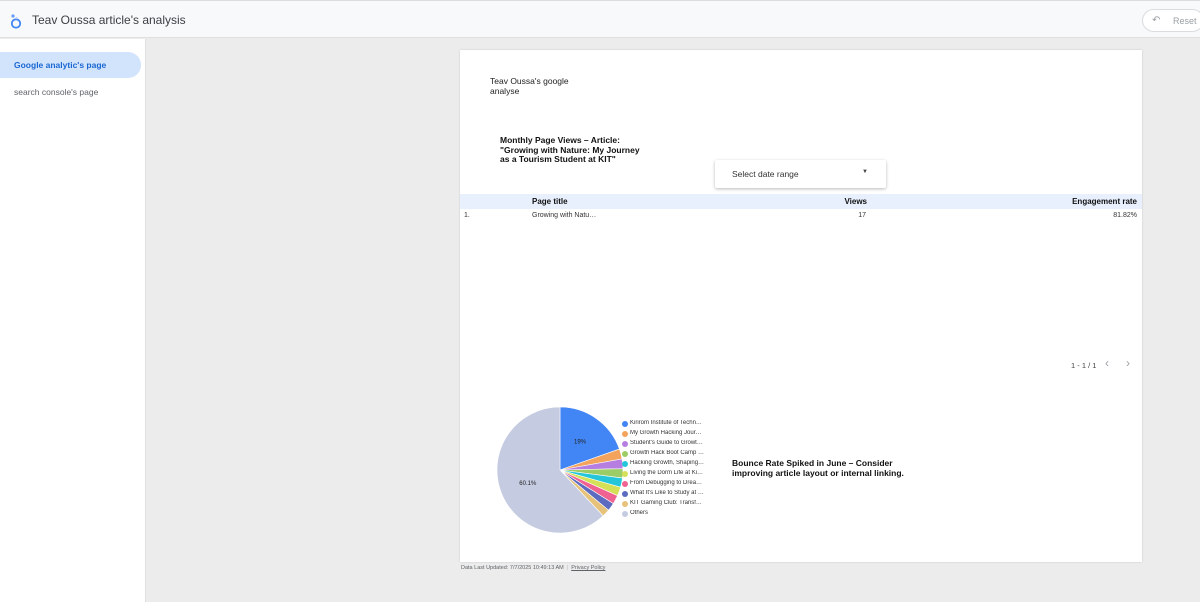 This screenshot has height=602, width=1200. What do you see at coordinates (1125, 215) in the screenshot?
I see `cell-engagement-rate: 81.82%` at bounding box center [1125, 215].